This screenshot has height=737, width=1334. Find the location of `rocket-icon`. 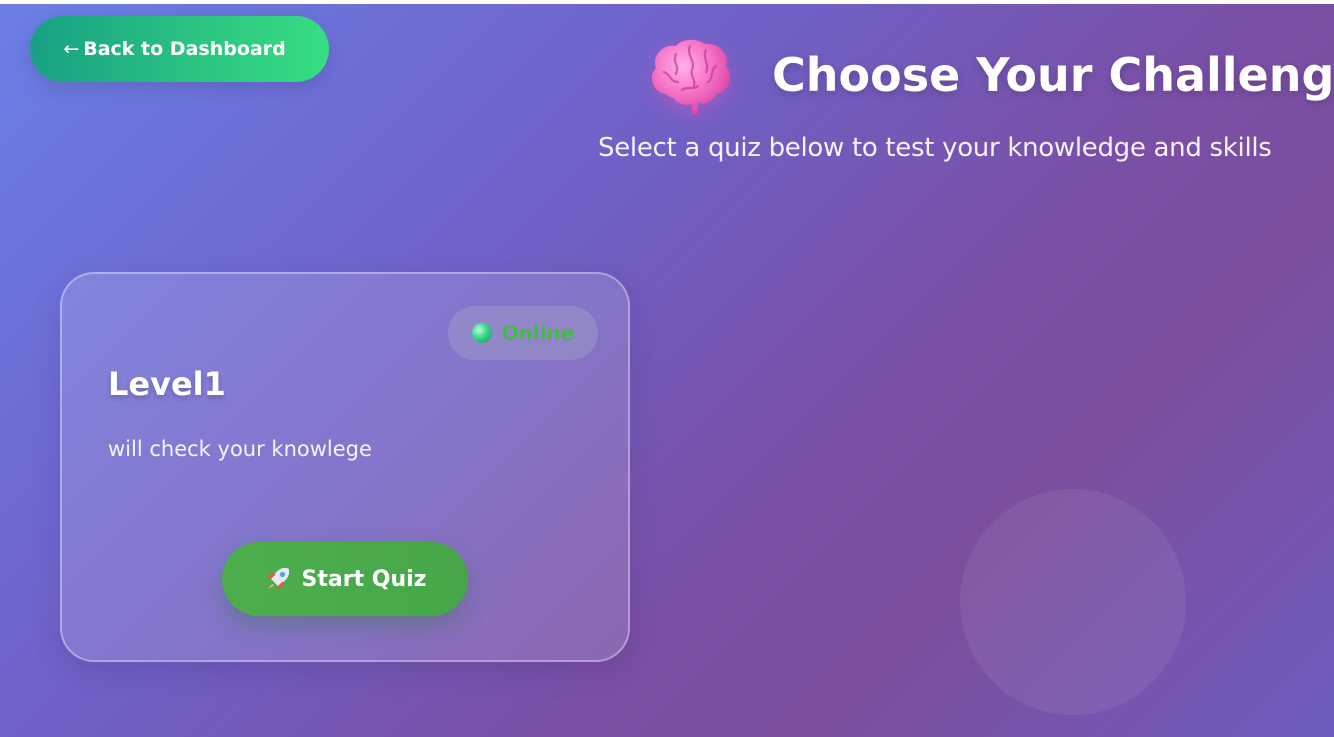

rocket-icon is located at coordinates (277, 579).